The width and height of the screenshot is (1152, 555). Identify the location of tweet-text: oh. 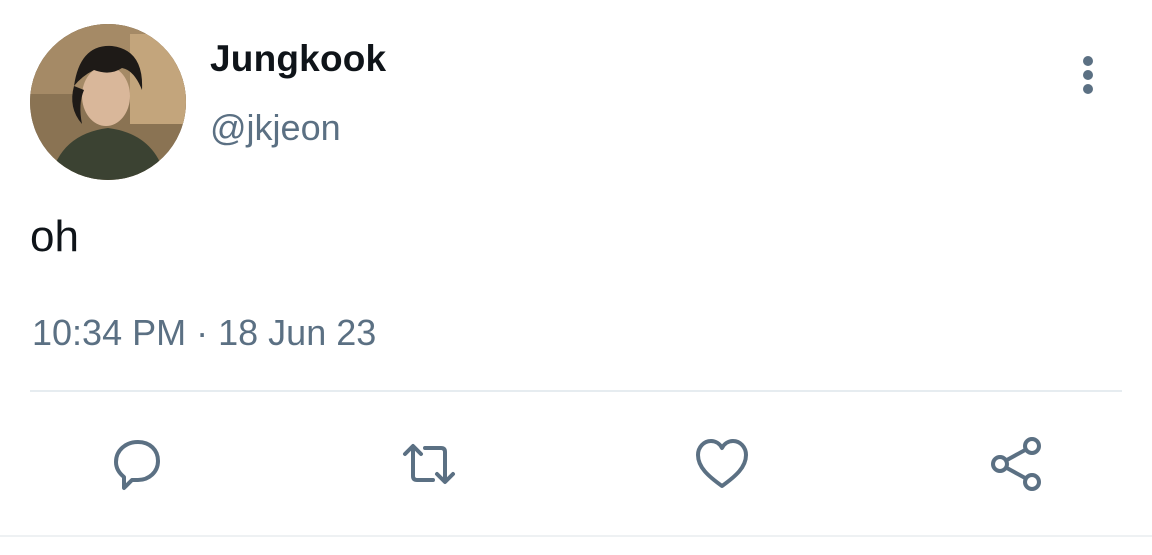
(54, 236).